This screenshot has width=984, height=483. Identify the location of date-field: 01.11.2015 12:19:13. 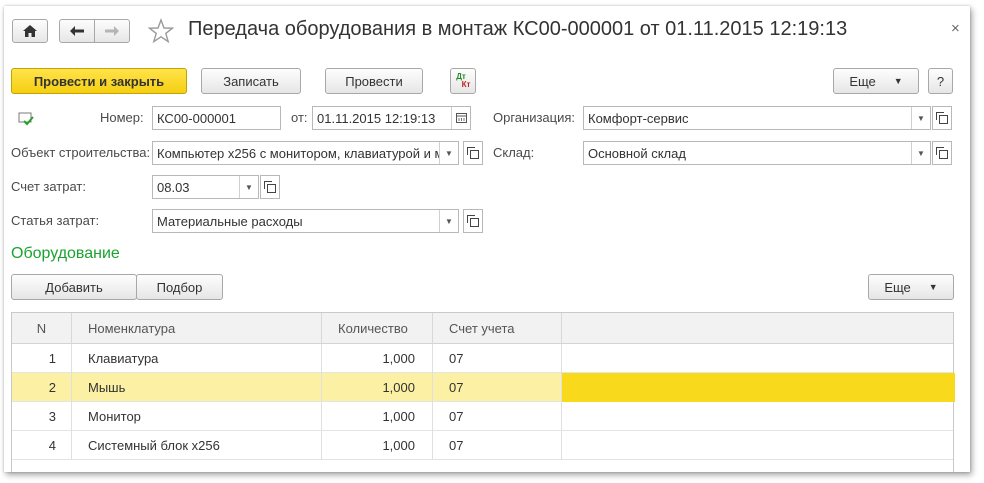
(391, 118).